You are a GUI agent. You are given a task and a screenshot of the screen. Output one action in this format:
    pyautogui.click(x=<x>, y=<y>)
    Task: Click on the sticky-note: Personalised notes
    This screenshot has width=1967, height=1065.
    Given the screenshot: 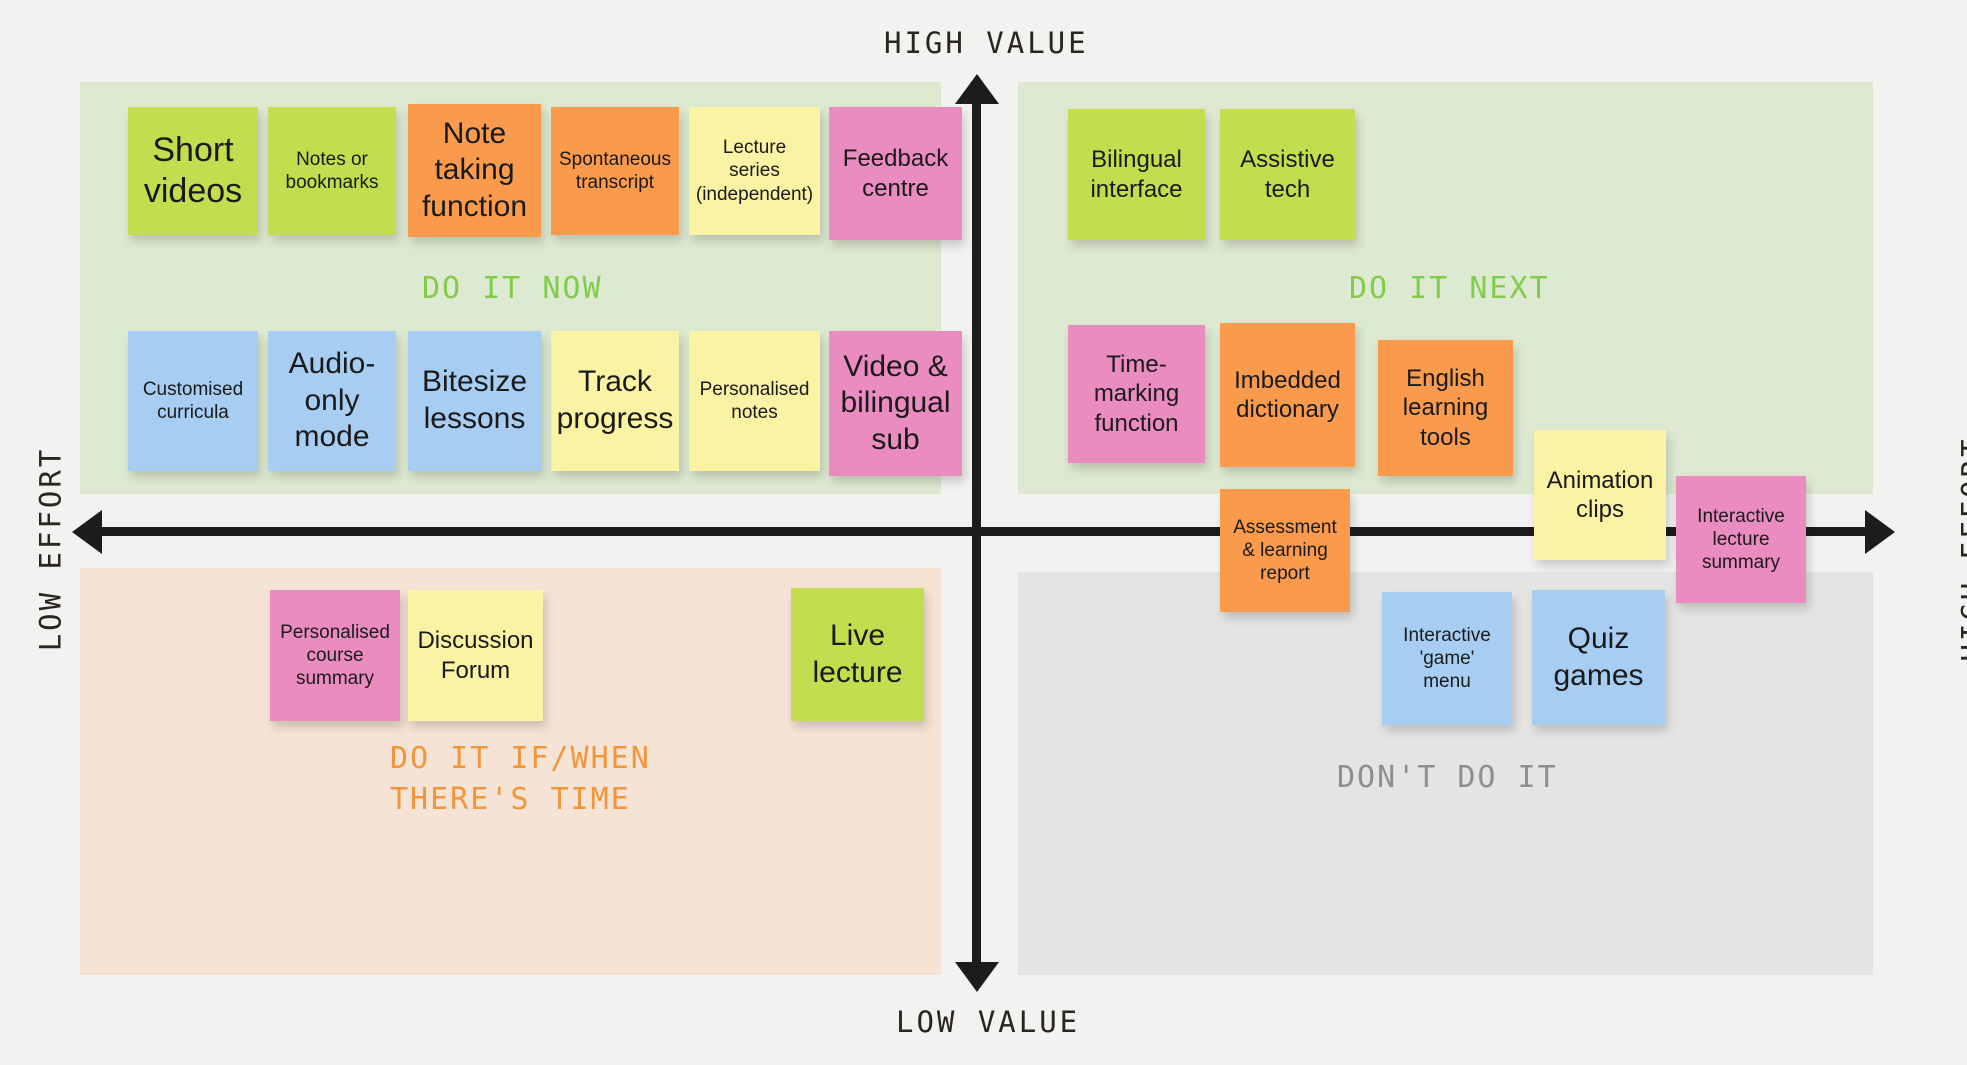 What is the action you would take?
    pyautogui.click(x=754, y=401)
    